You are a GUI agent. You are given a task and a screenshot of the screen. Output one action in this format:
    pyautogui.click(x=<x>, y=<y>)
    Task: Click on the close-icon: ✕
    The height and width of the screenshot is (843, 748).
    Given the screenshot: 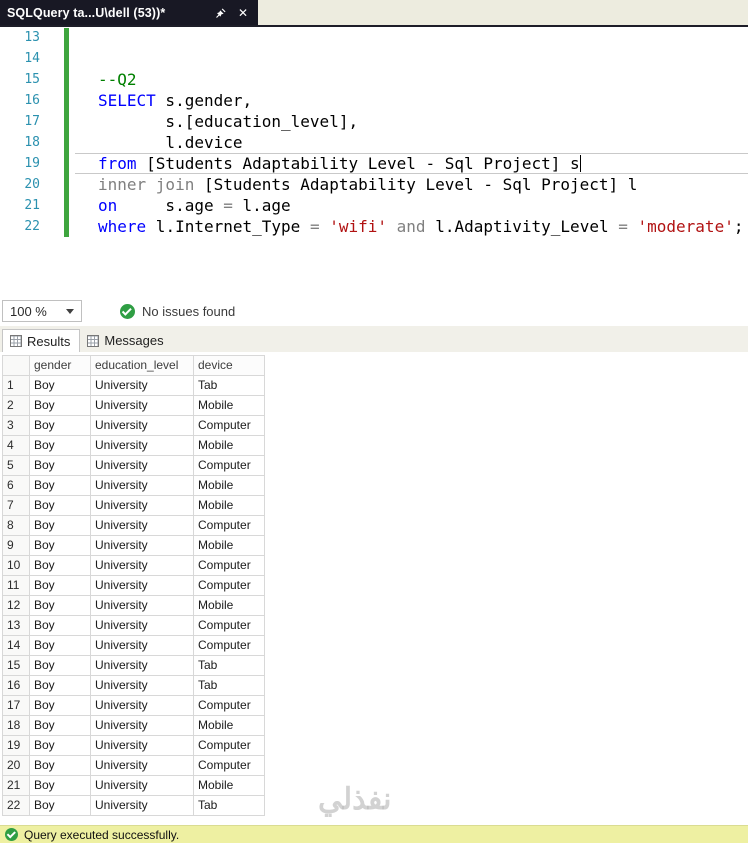 What is the action you would take?
    pyautogui.click(x=243, y=13)
    